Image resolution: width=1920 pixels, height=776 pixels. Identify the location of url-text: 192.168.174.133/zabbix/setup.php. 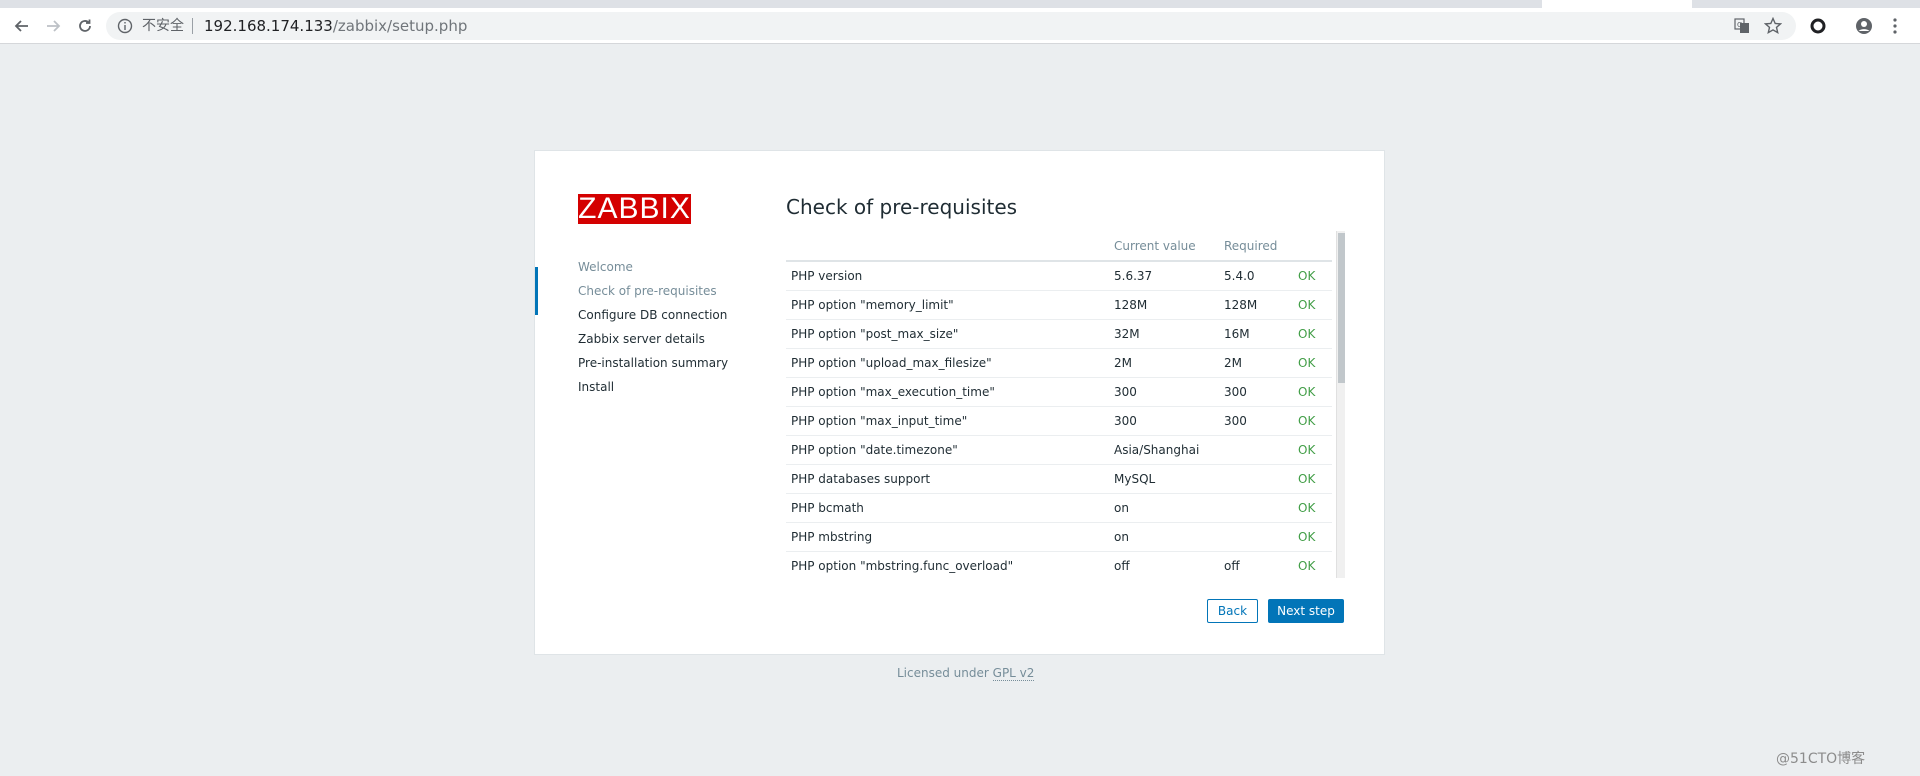
(335, 26).